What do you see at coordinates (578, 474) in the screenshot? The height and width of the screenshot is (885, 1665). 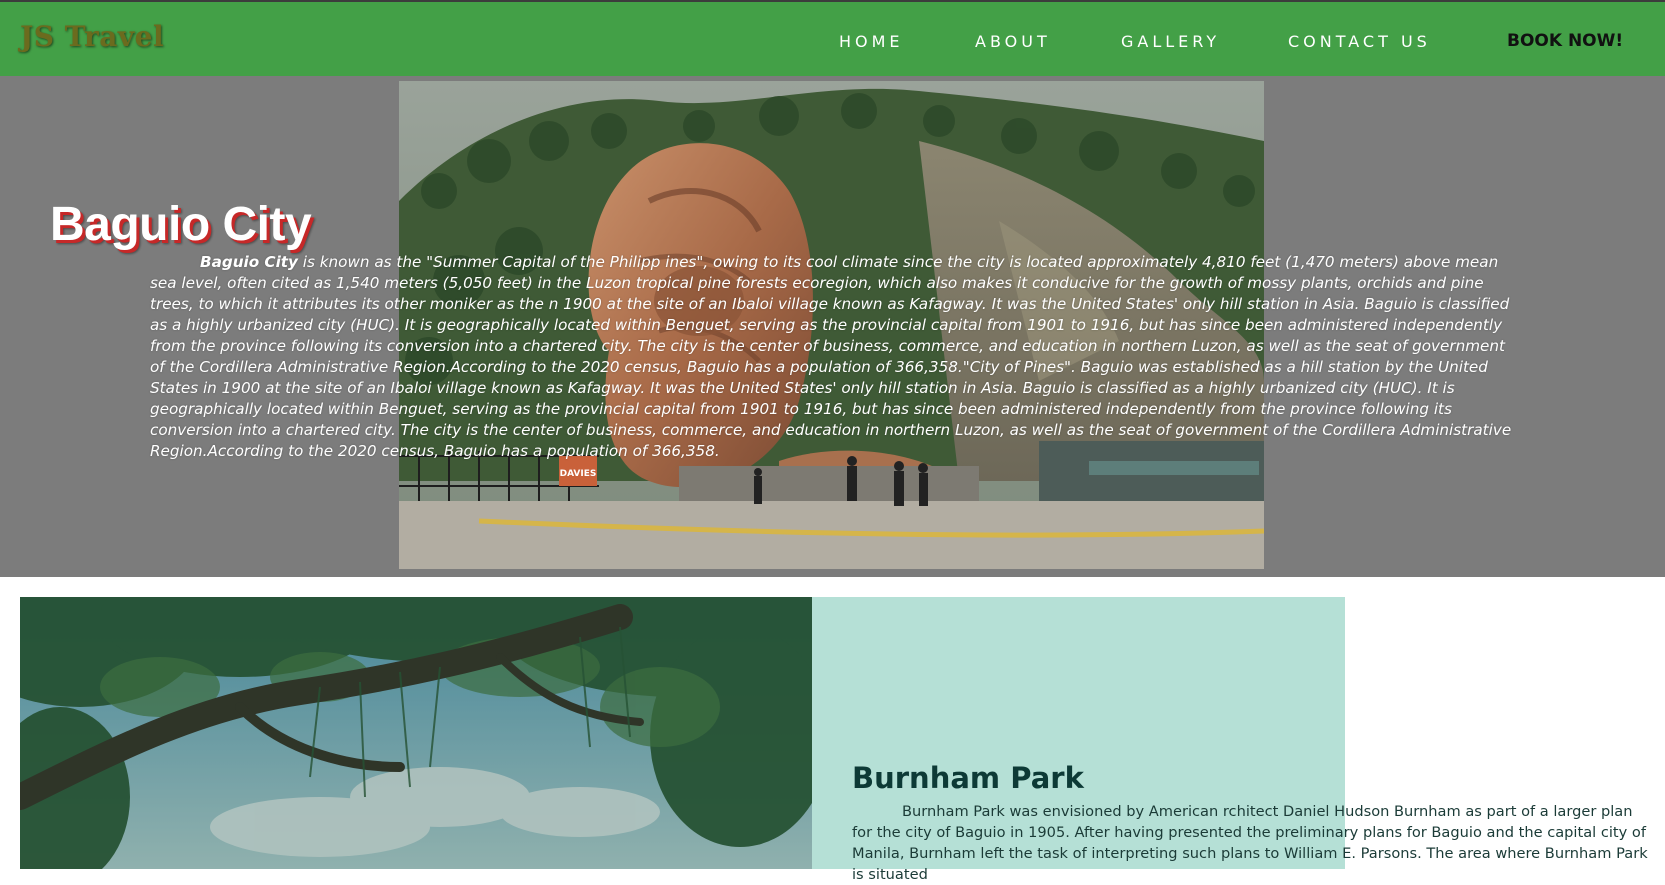 I see `davies-sign: DAVIES` at bounding box center [578, 474].